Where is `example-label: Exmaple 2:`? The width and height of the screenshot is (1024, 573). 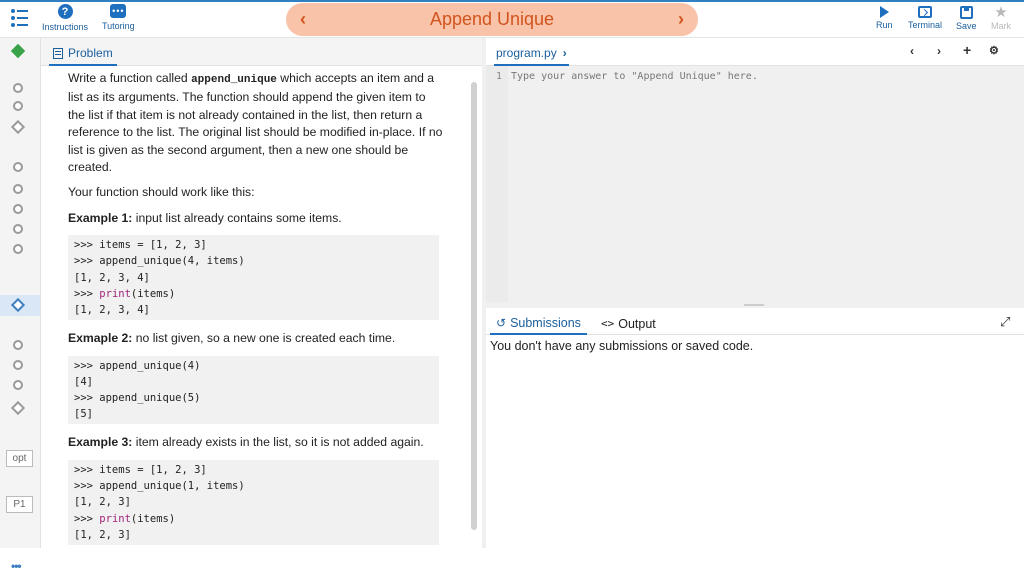
example-label: Exmaple 2: is located at coordinates (100, 338).